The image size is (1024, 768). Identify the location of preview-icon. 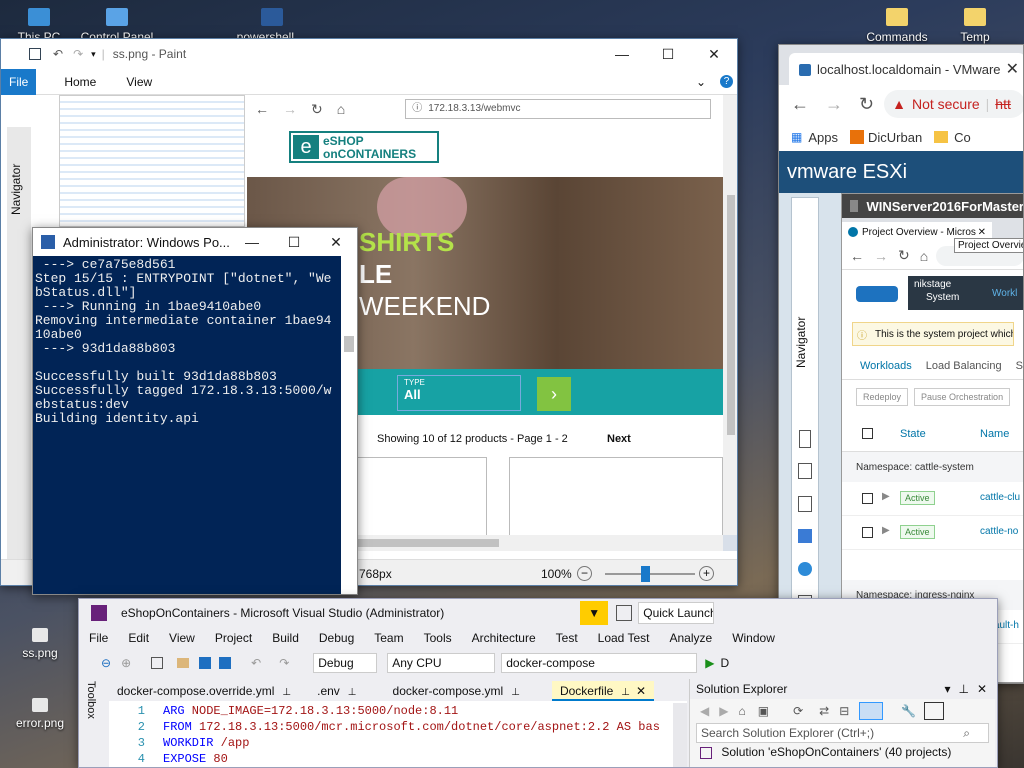
(934, 711).